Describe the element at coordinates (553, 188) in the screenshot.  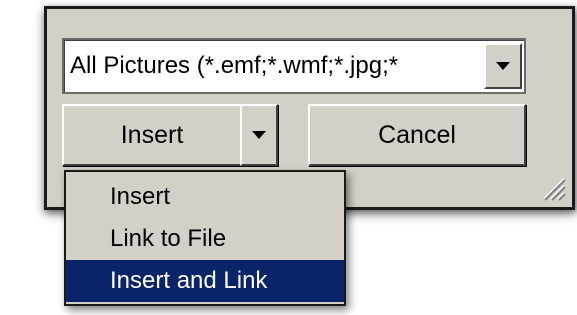
I see `resize-grip-icon` at that location.